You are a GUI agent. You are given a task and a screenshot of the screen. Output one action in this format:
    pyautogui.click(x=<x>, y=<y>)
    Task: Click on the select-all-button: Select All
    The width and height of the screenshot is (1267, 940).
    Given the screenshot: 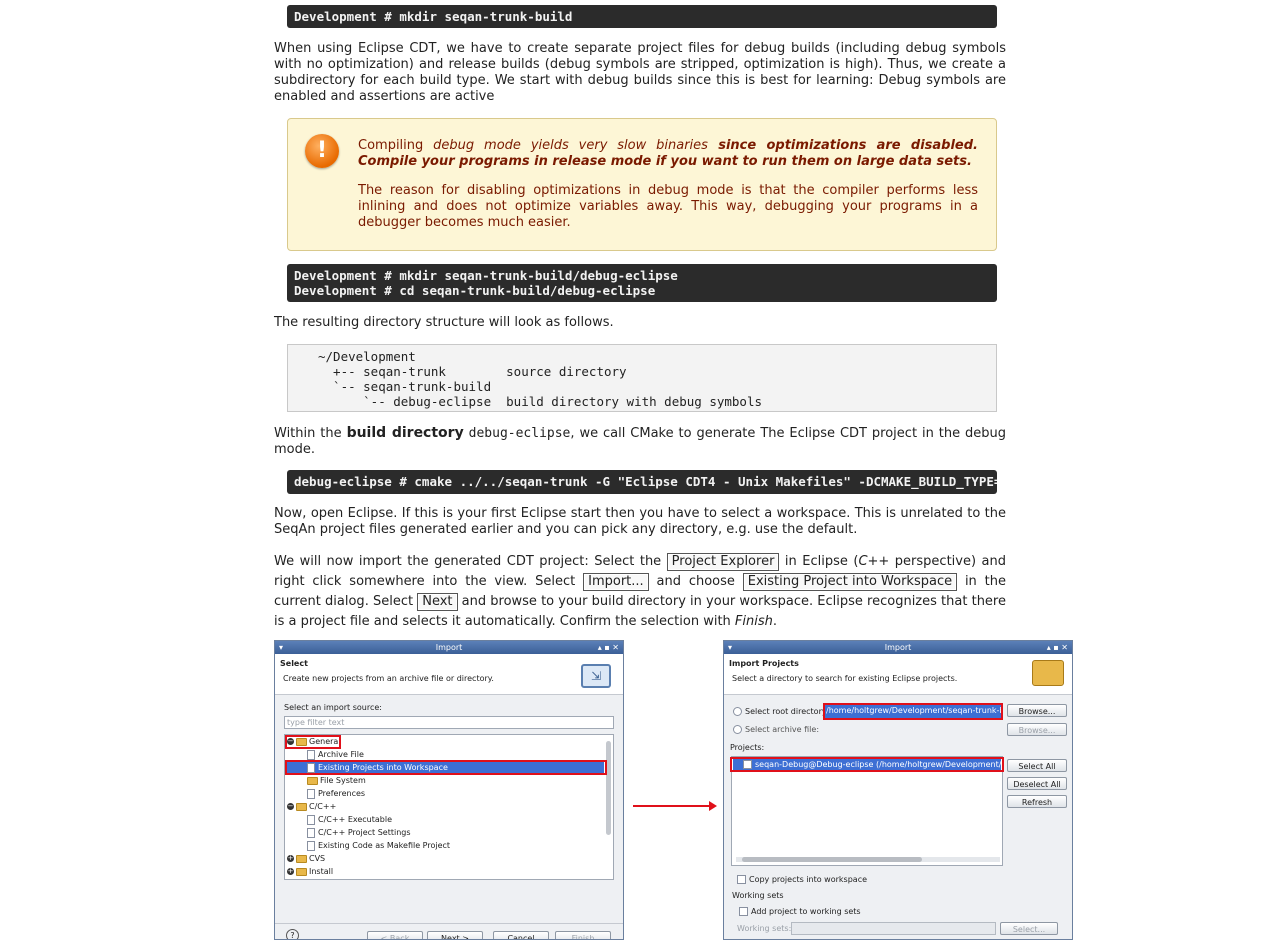 What is the action you would take?
    pyautogui.click(x=1037, y=765)
    